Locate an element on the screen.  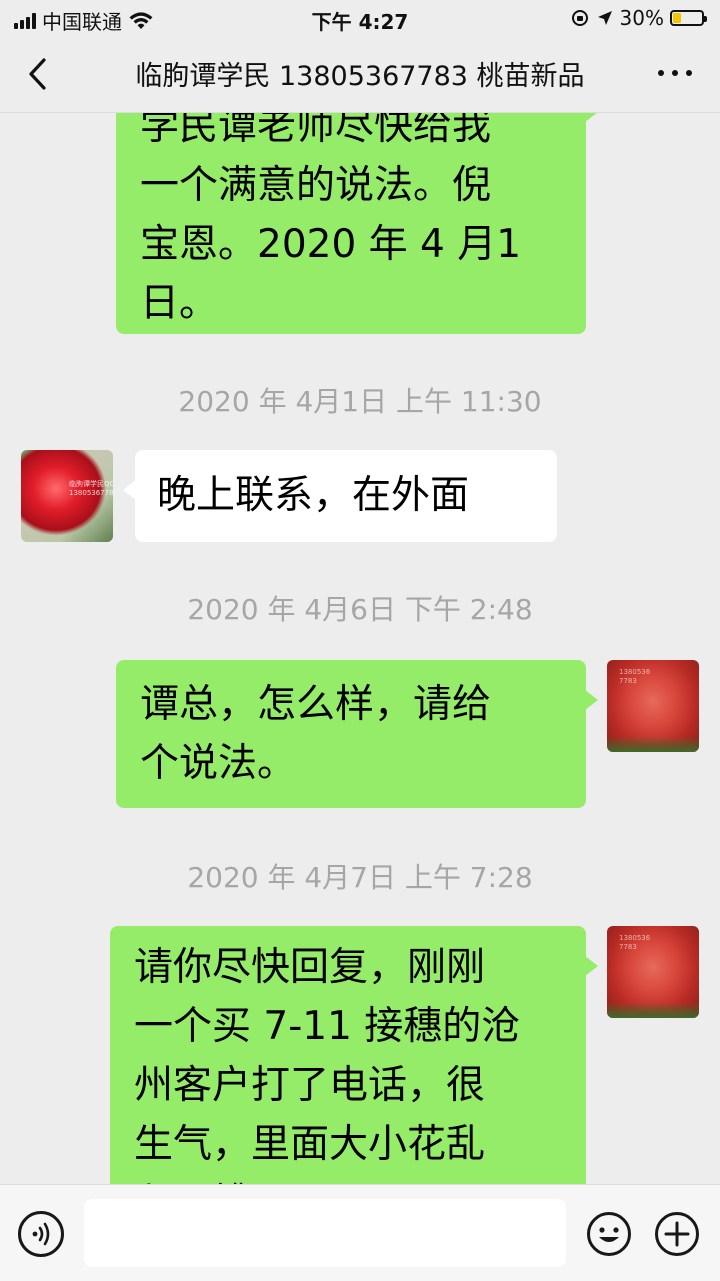
battery-percent: 30% is located at coordinates (641, 18).